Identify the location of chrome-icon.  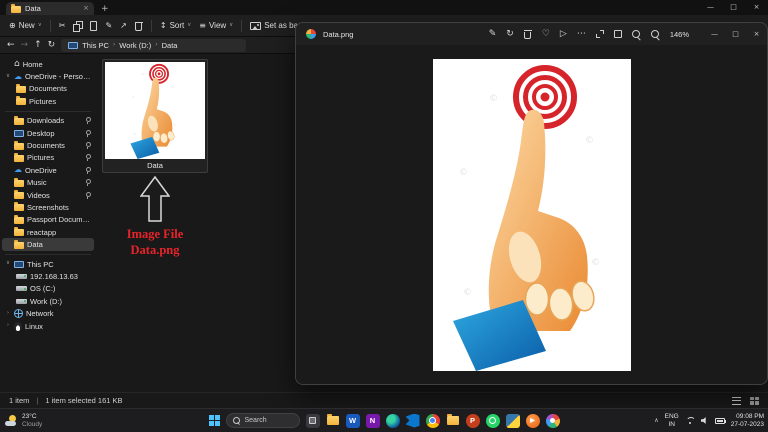
(432, 420).